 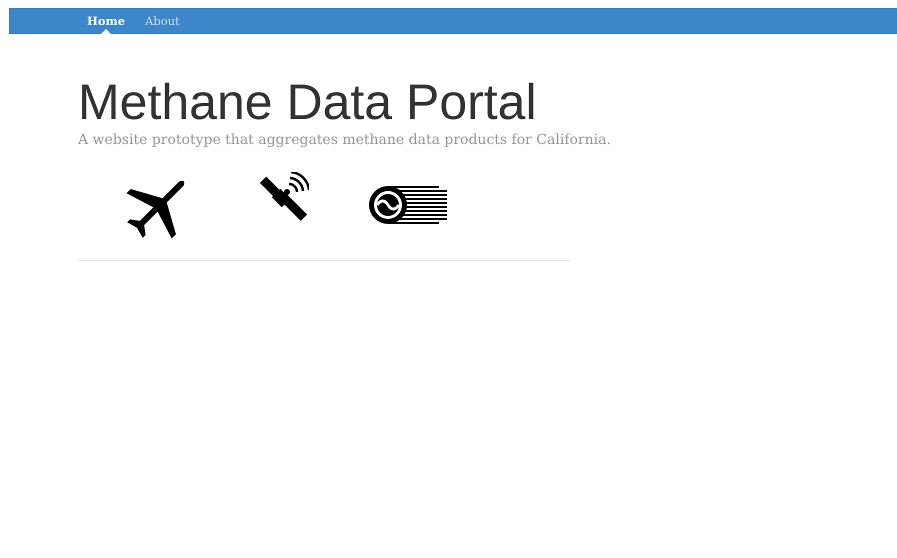 What do you see at coordinates (308, 102) in the screenshot?
I see `page-title: Methane Data Portal` at bounding box center [308, 102].